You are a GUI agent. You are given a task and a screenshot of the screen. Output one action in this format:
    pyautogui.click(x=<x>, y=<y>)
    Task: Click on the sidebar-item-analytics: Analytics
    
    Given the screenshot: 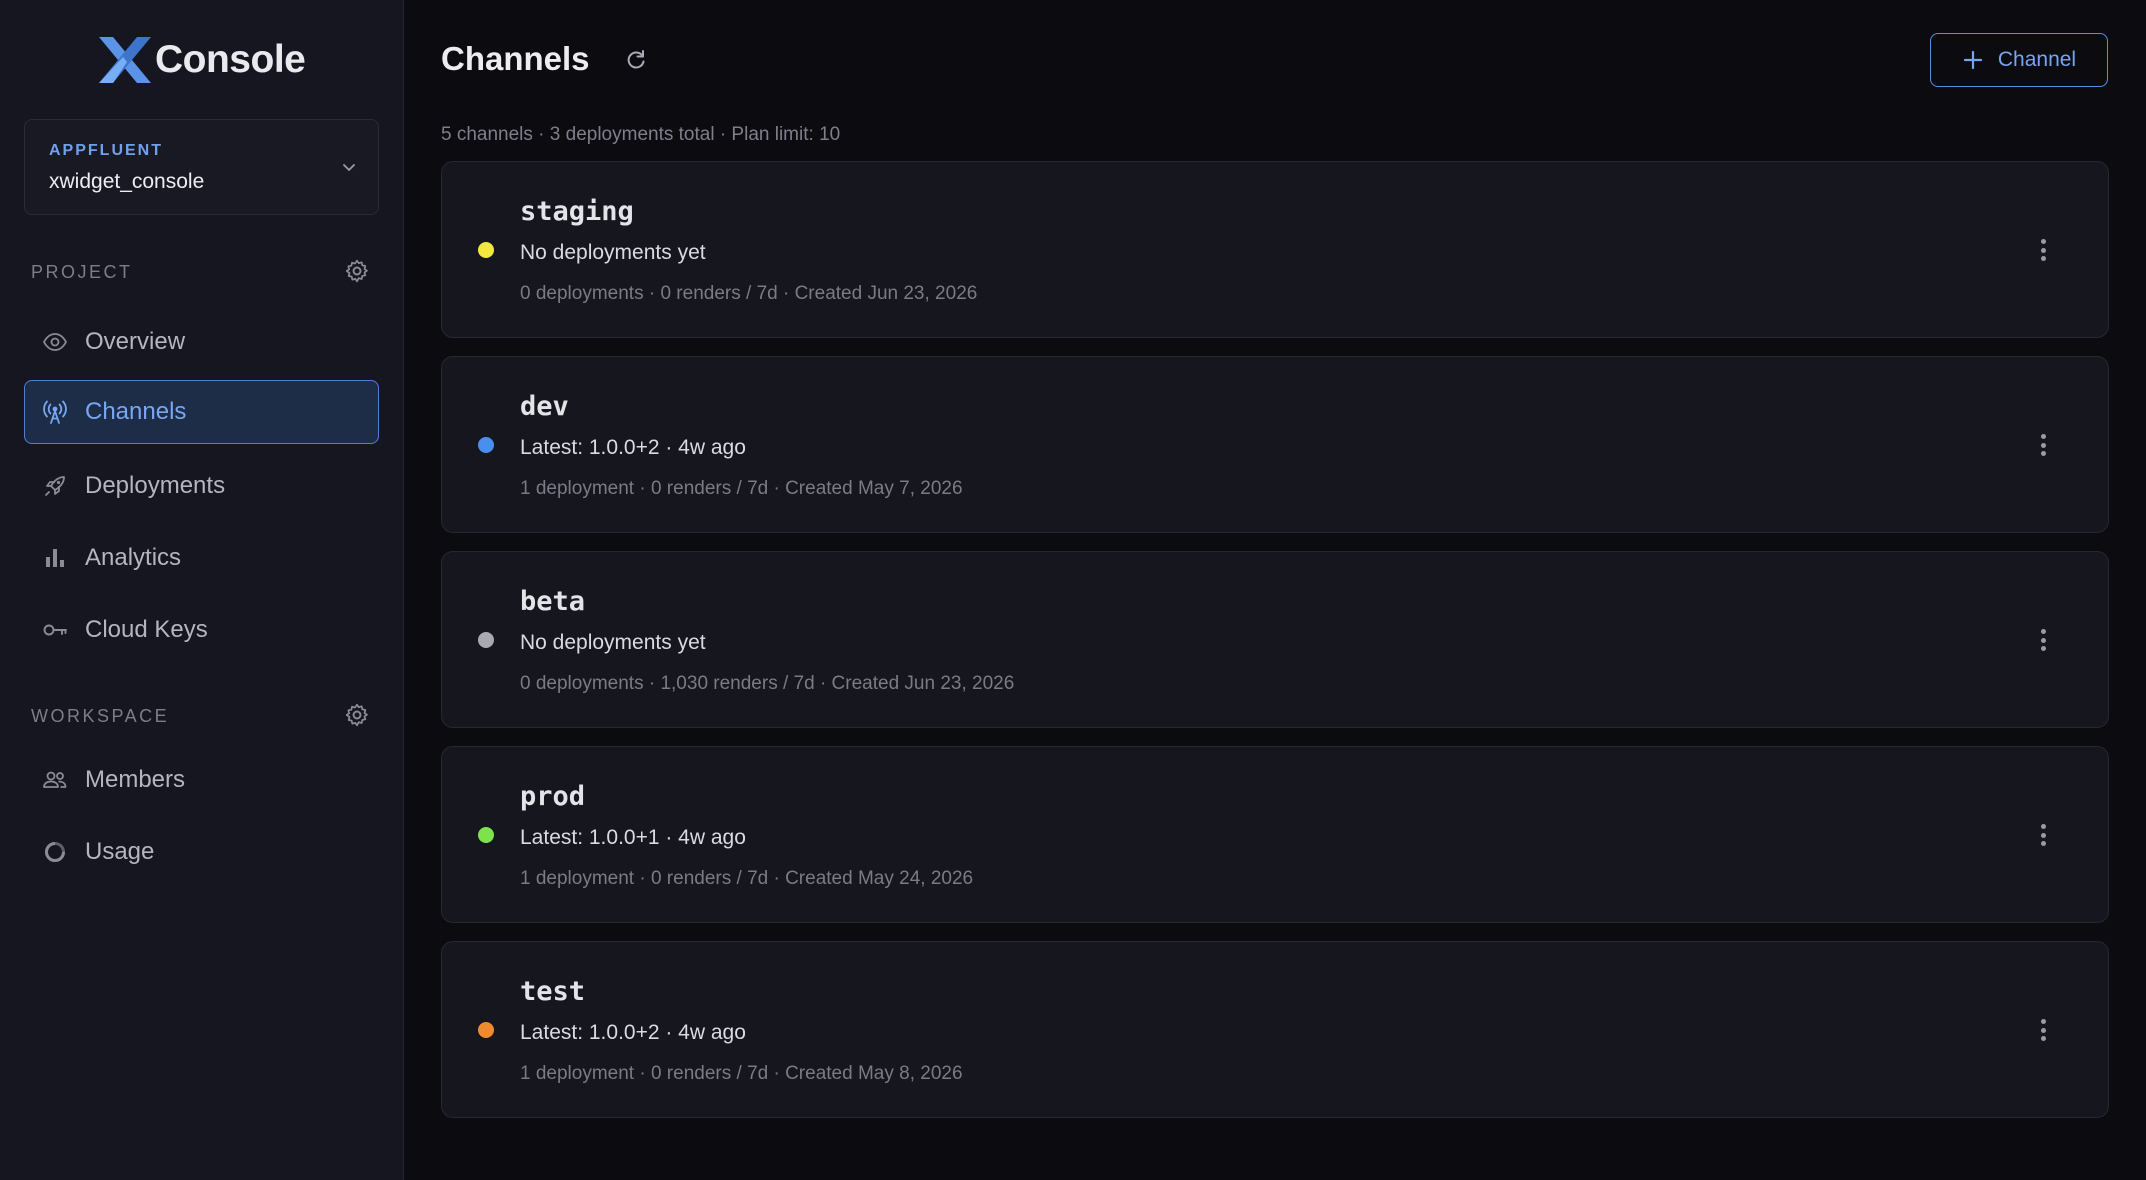 What is the action you would take?
    pyautogui.click(x=201, y=558)
    